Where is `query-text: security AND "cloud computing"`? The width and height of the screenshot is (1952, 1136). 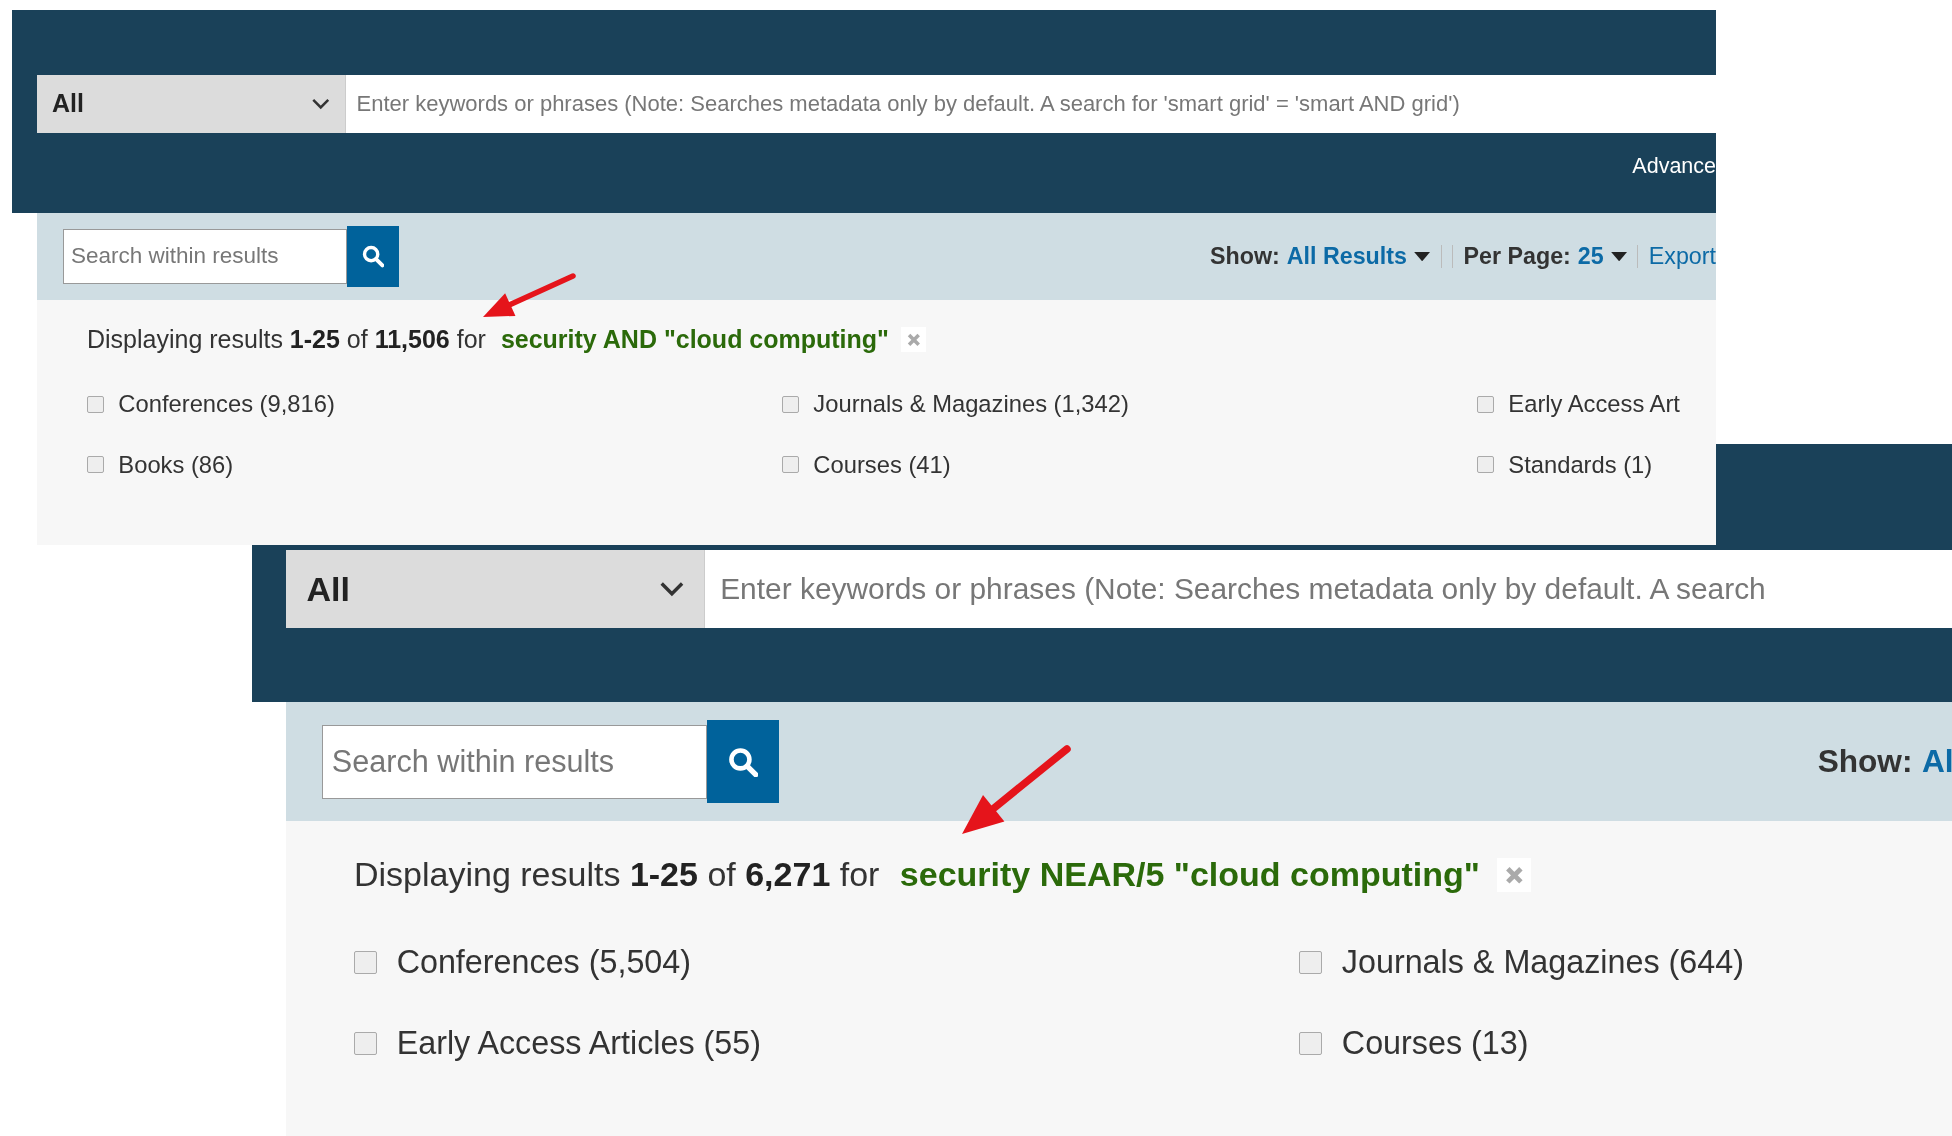
query-text: security AND "cloud computing" is located at coordinates (694, 339).